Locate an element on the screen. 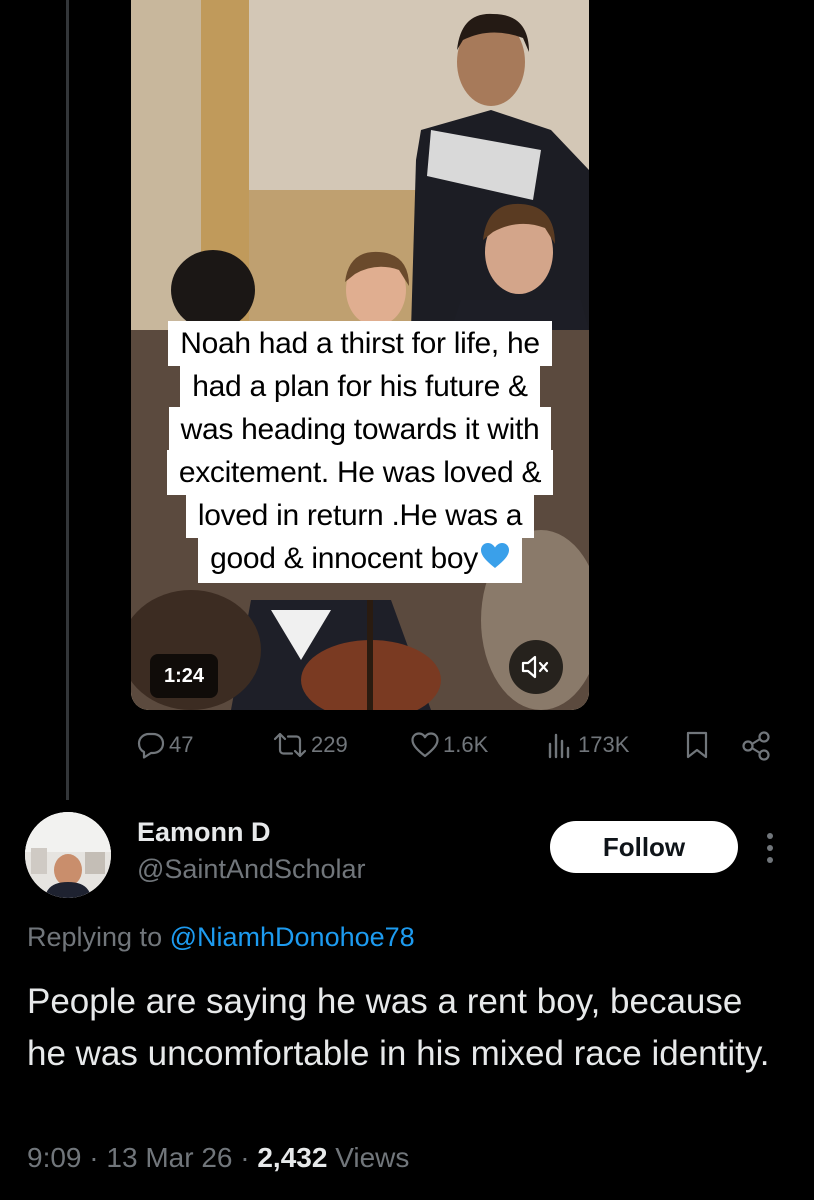  video-duration-badge: 1:24 is located at coordinates (184, 676).